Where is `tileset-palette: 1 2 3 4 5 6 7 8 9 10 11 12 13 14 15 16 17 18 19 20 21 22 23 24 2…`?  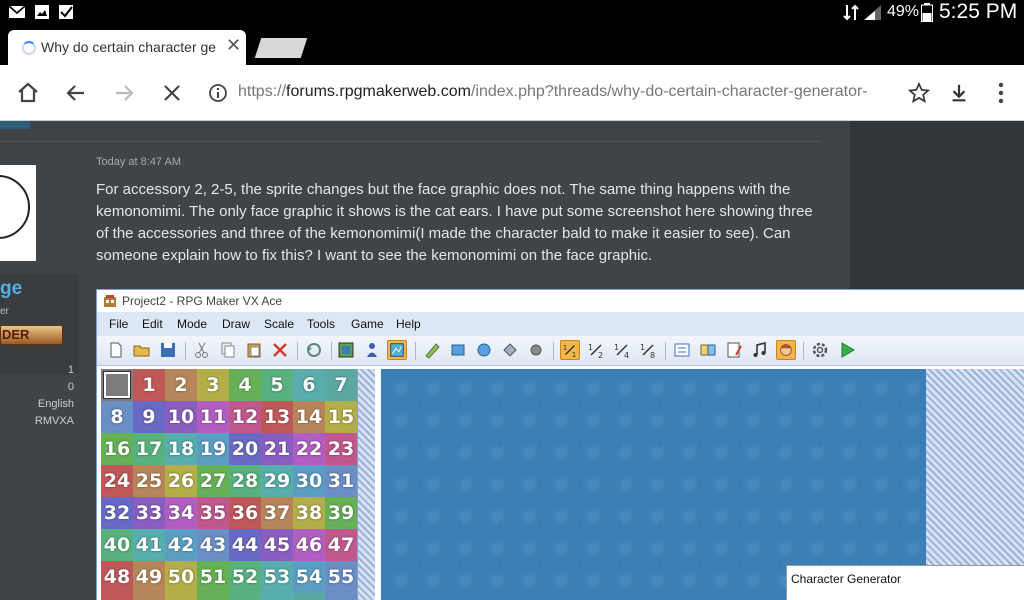 tileset-palette: 1 2 3 4 5 6 7 8 9 10 11 12 13 14 15 16 17 18 19 20 21 22 23 24 2… is located at coordinates (229, 484).